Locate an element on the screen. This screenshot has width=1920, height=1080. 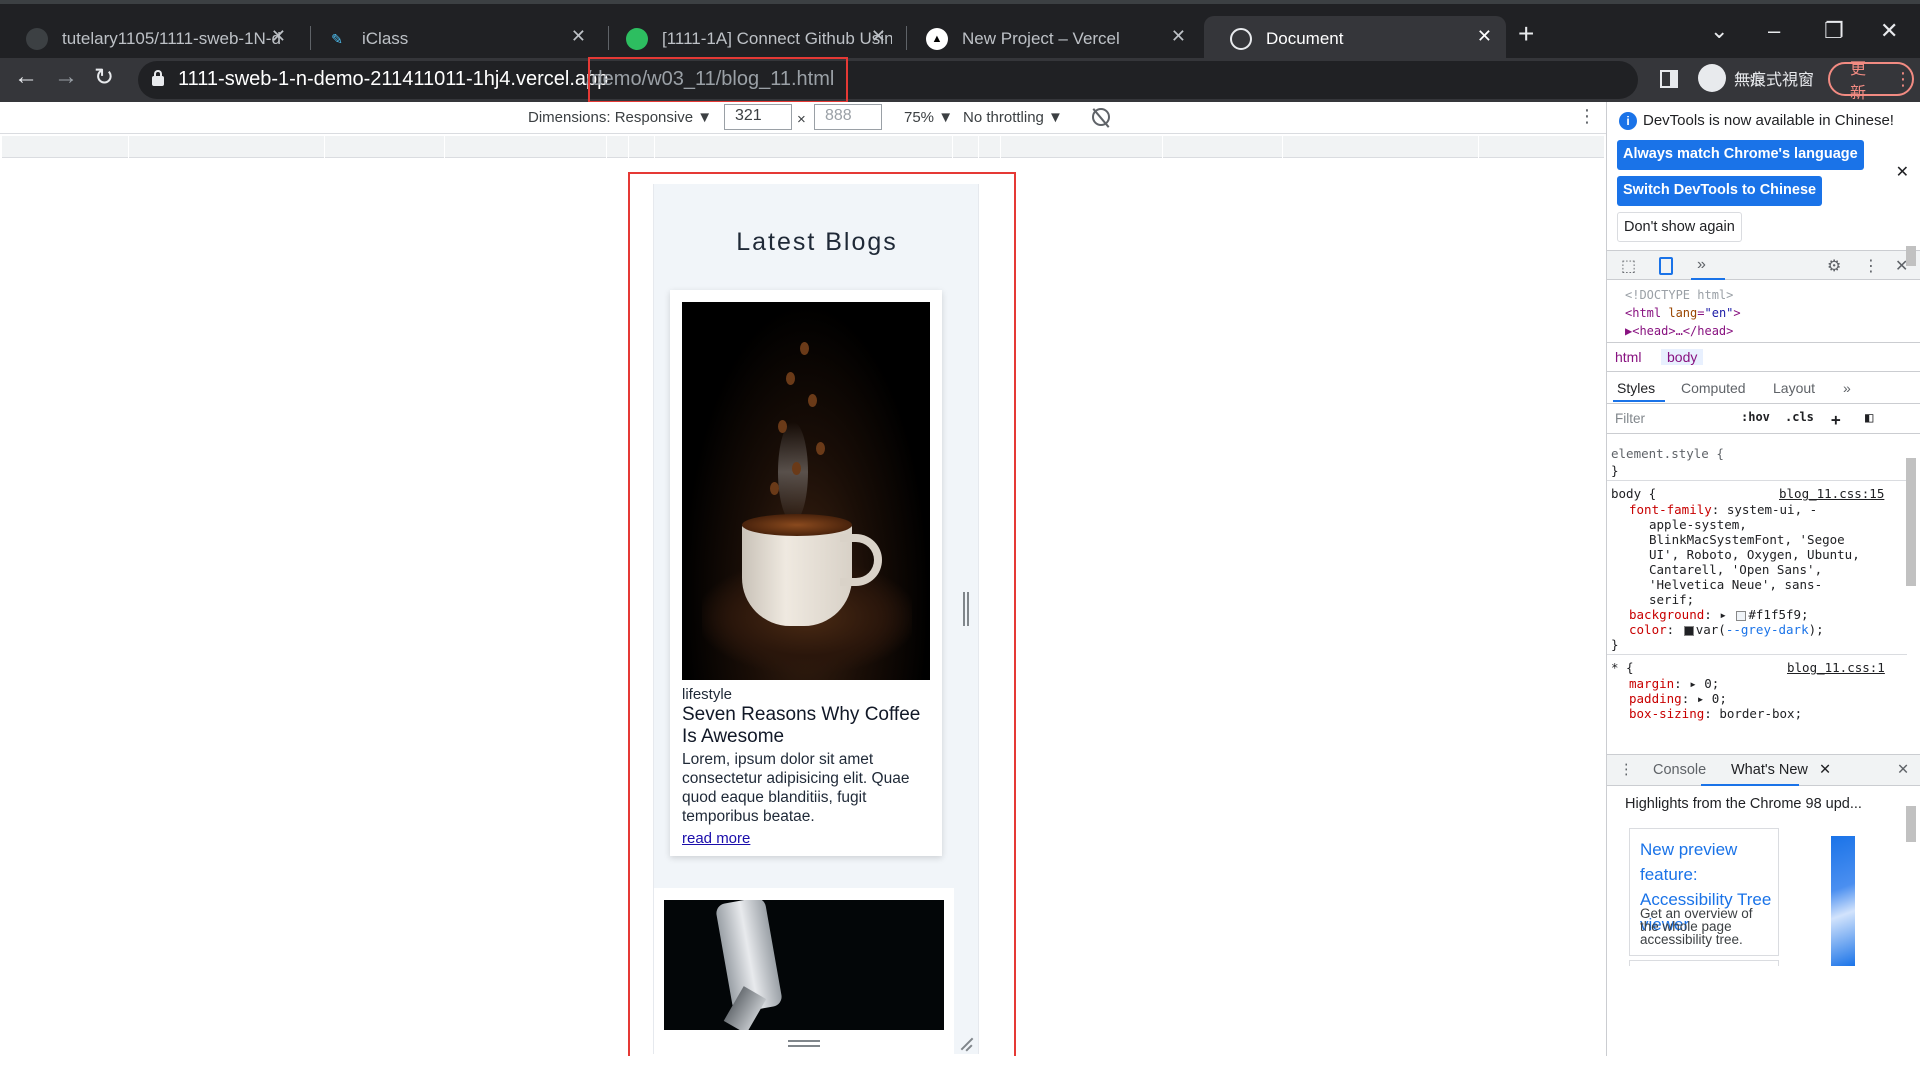
throttling-dropdown: No throttling ▼ is located at coordinates (1013, 117).